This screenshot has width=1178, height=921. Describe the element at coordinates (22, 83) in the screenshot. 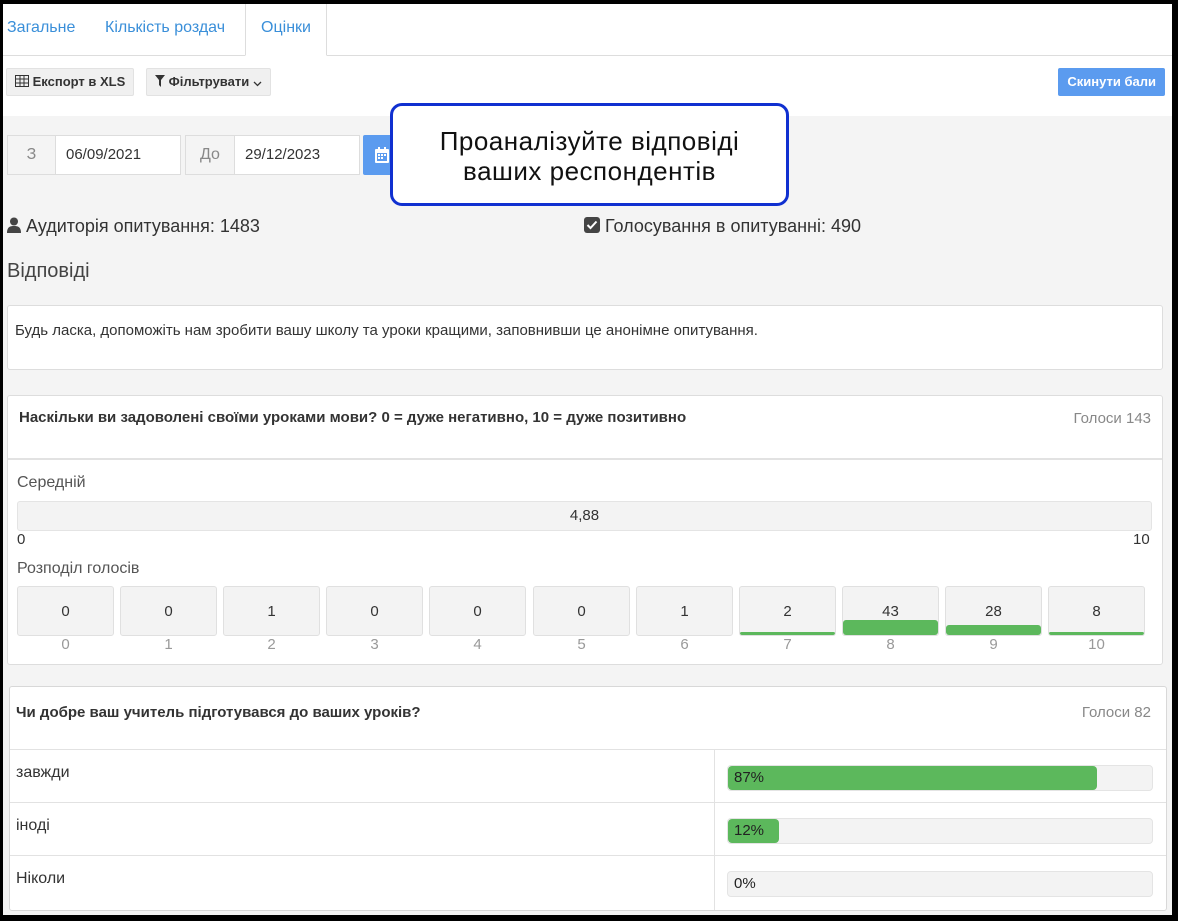

I see `table-icon` at that location.